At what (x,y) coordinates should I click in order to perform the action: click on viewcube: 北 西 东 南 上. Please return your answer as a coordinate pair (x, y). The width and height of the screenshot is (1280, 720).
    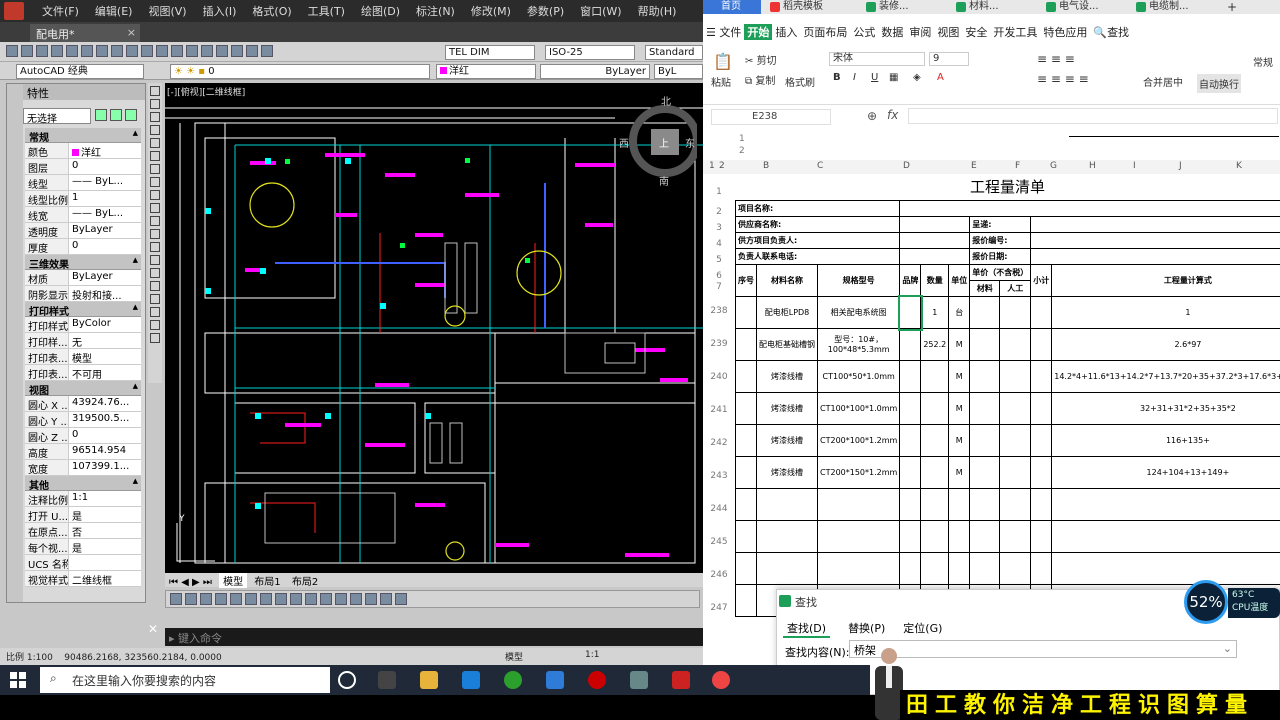
    Looking at the image, I should click on (659, 139).